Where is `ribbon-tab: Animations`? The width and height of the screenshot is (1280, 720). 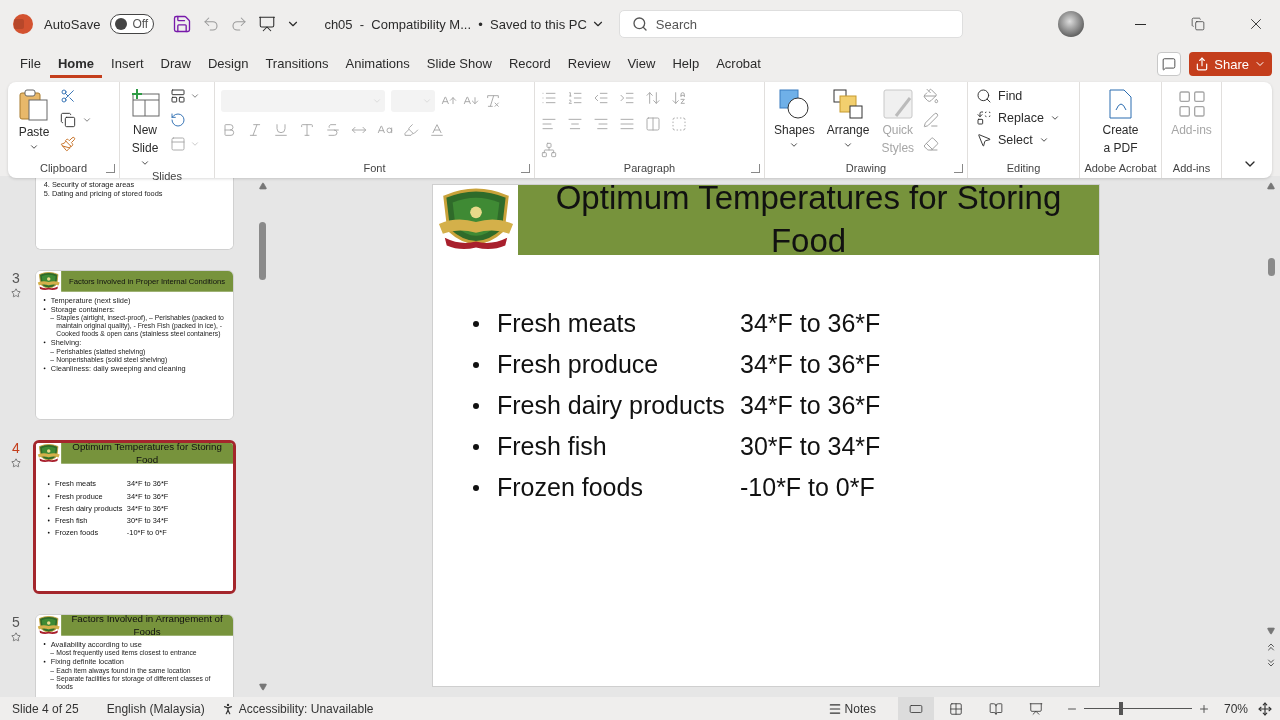 ribbon-tab: Animations is located at coordinates (377, 64).